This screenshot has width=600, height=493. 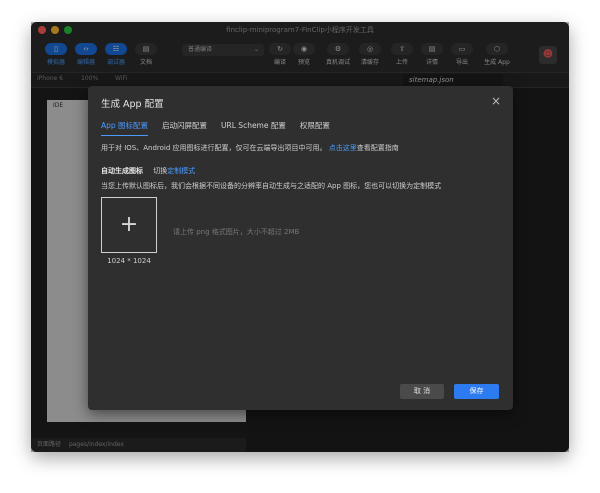 I want to click on dialog-tabs: App 图标配置 启动闪屏配置 URL Scheme 配置 权限配置, so click(x=215, y=128).